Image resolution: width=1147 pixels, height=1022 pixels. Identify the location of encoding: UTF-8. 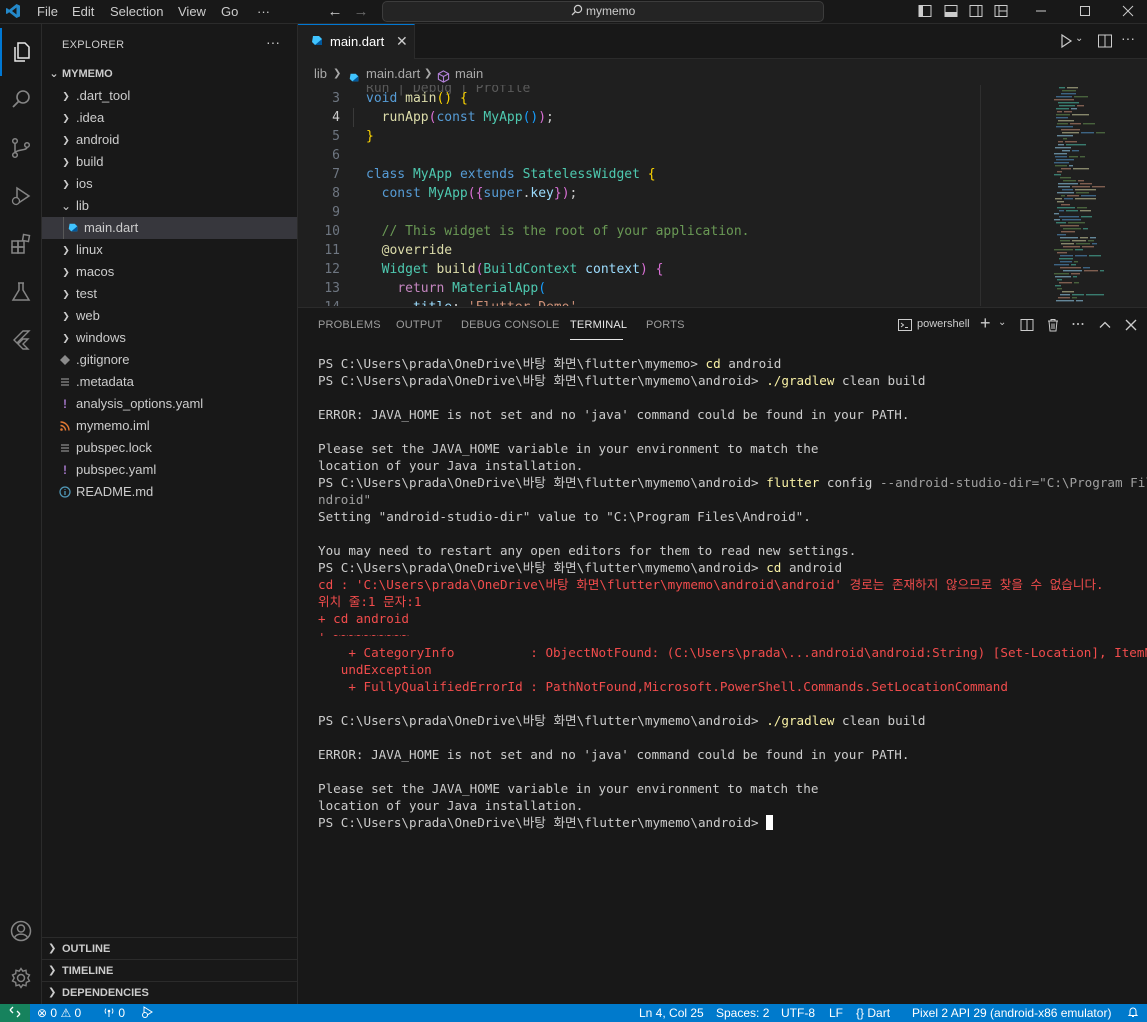
(798, 1013).